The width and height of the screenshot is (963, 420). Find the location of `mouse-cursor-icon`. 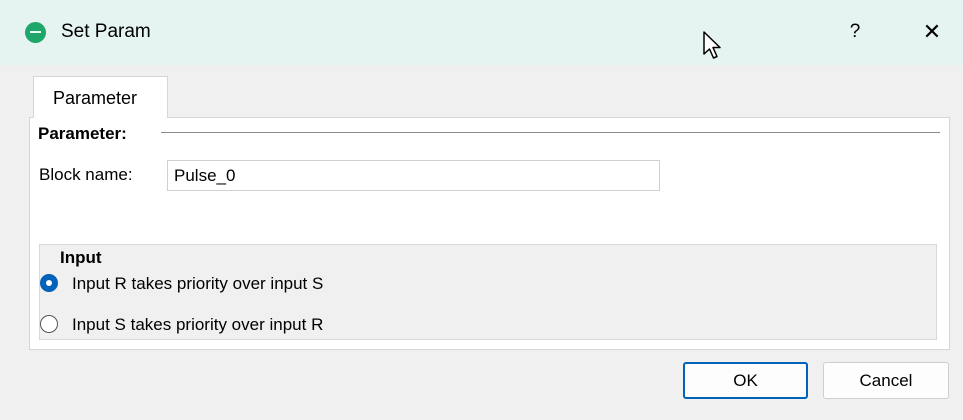

mouse-cursor-icon is located at coordinates (712, 45).